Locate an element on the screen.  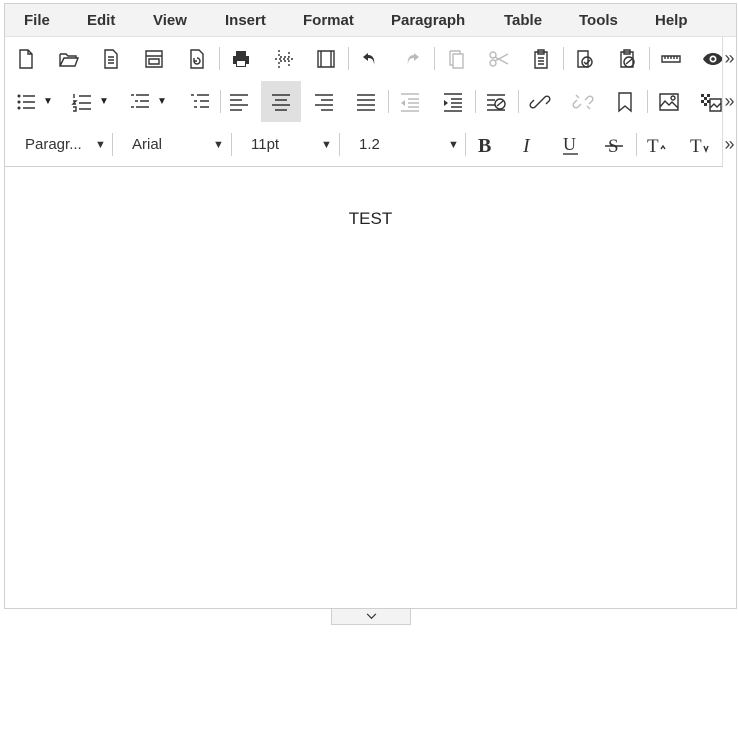
open-button is located at coordinates (69, 58).